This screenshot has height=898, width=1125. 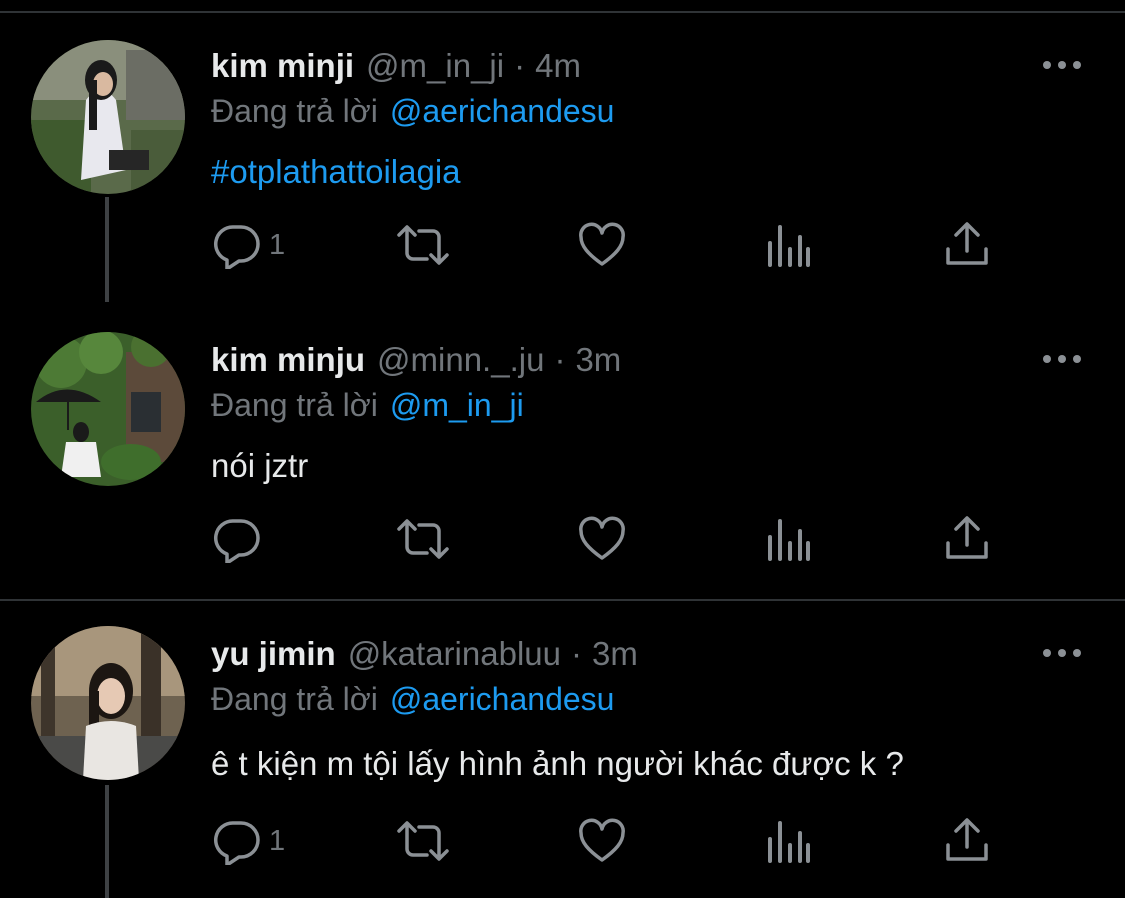 What do you see at coordinates (435, 66) in the screenshot?
I see `handle: @m_in_ji` at bounding box center [435, 66].